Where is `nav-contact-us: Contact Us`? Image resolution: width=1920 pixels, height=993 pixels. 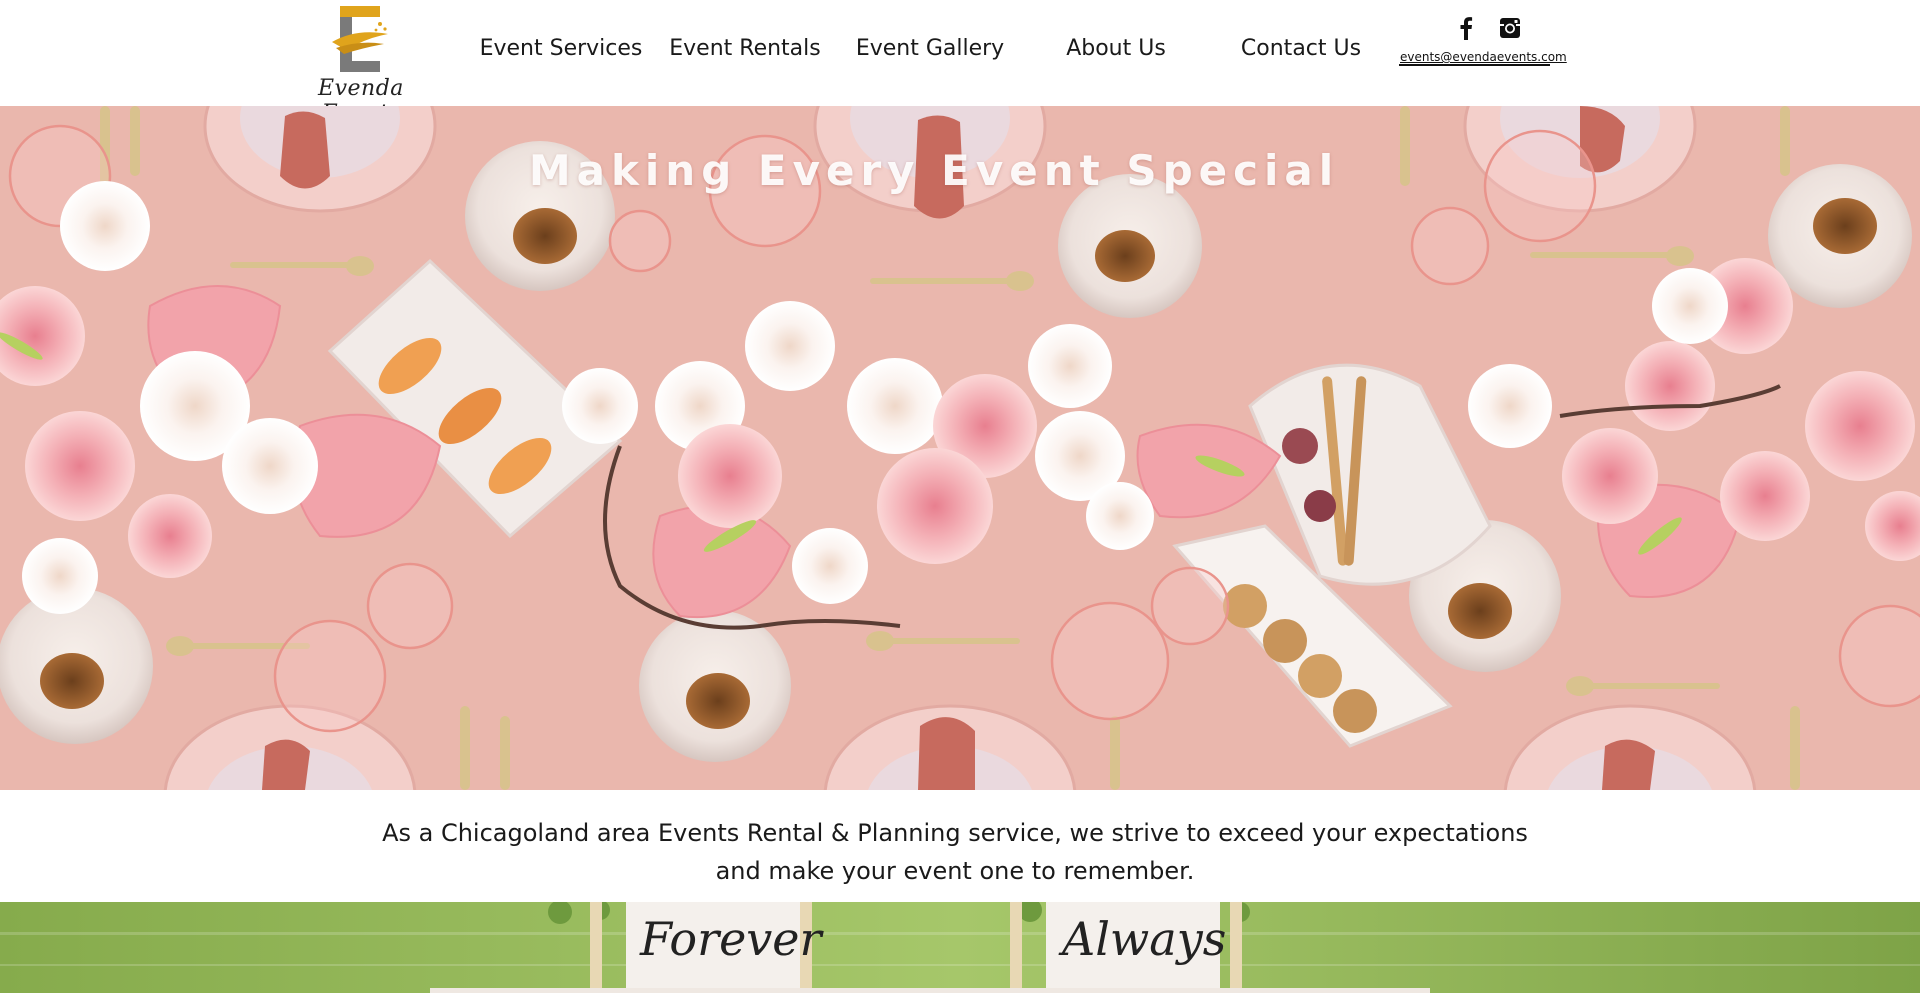
nav-contact-us: Contact Us is located at coordinates (1301, 48).